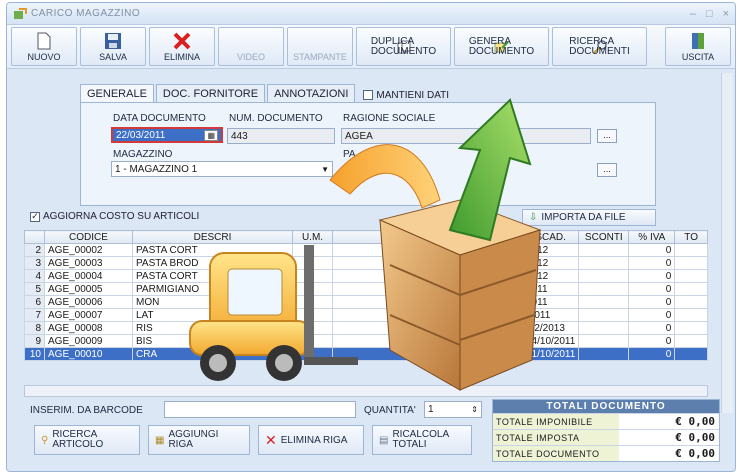 Image resolution: width=741 pixels, height=474 pixels. What do you see at coordinates (210, 93) in the screenshot?
I see `tab-doc-fornitore: DOC. FORNITORE` at bounding box center [210, 93].